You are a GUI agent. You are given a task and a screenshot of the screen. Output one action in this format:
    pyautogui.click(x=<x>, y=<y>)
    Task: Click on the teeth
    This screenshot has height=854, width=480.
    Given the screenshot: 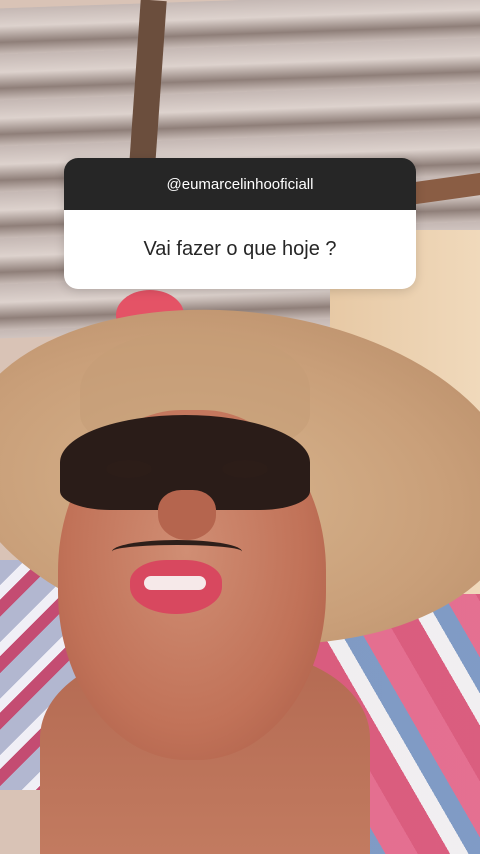 What is the action you would take?
    pyautogui.click(x=175, y=583)
    